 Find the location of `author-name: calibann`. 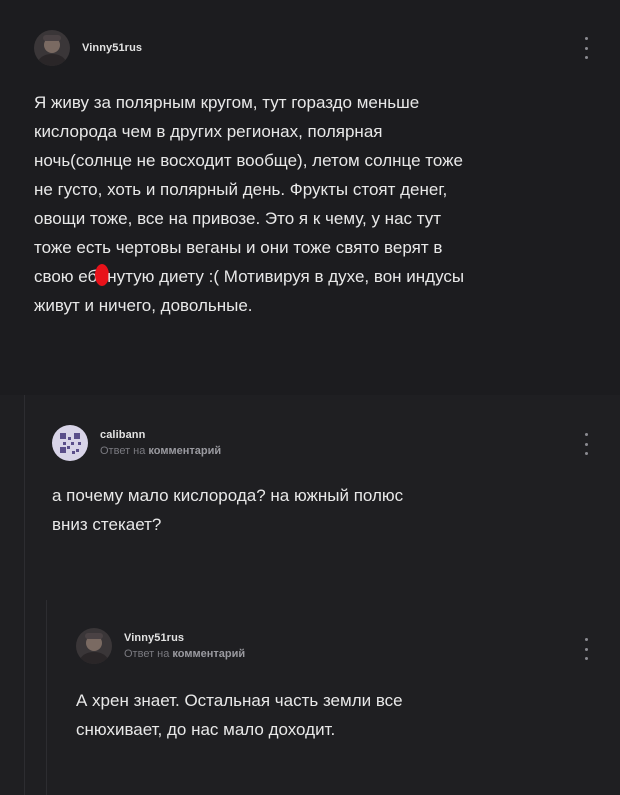

author-name: calibann is located at coordinates (160, 435).